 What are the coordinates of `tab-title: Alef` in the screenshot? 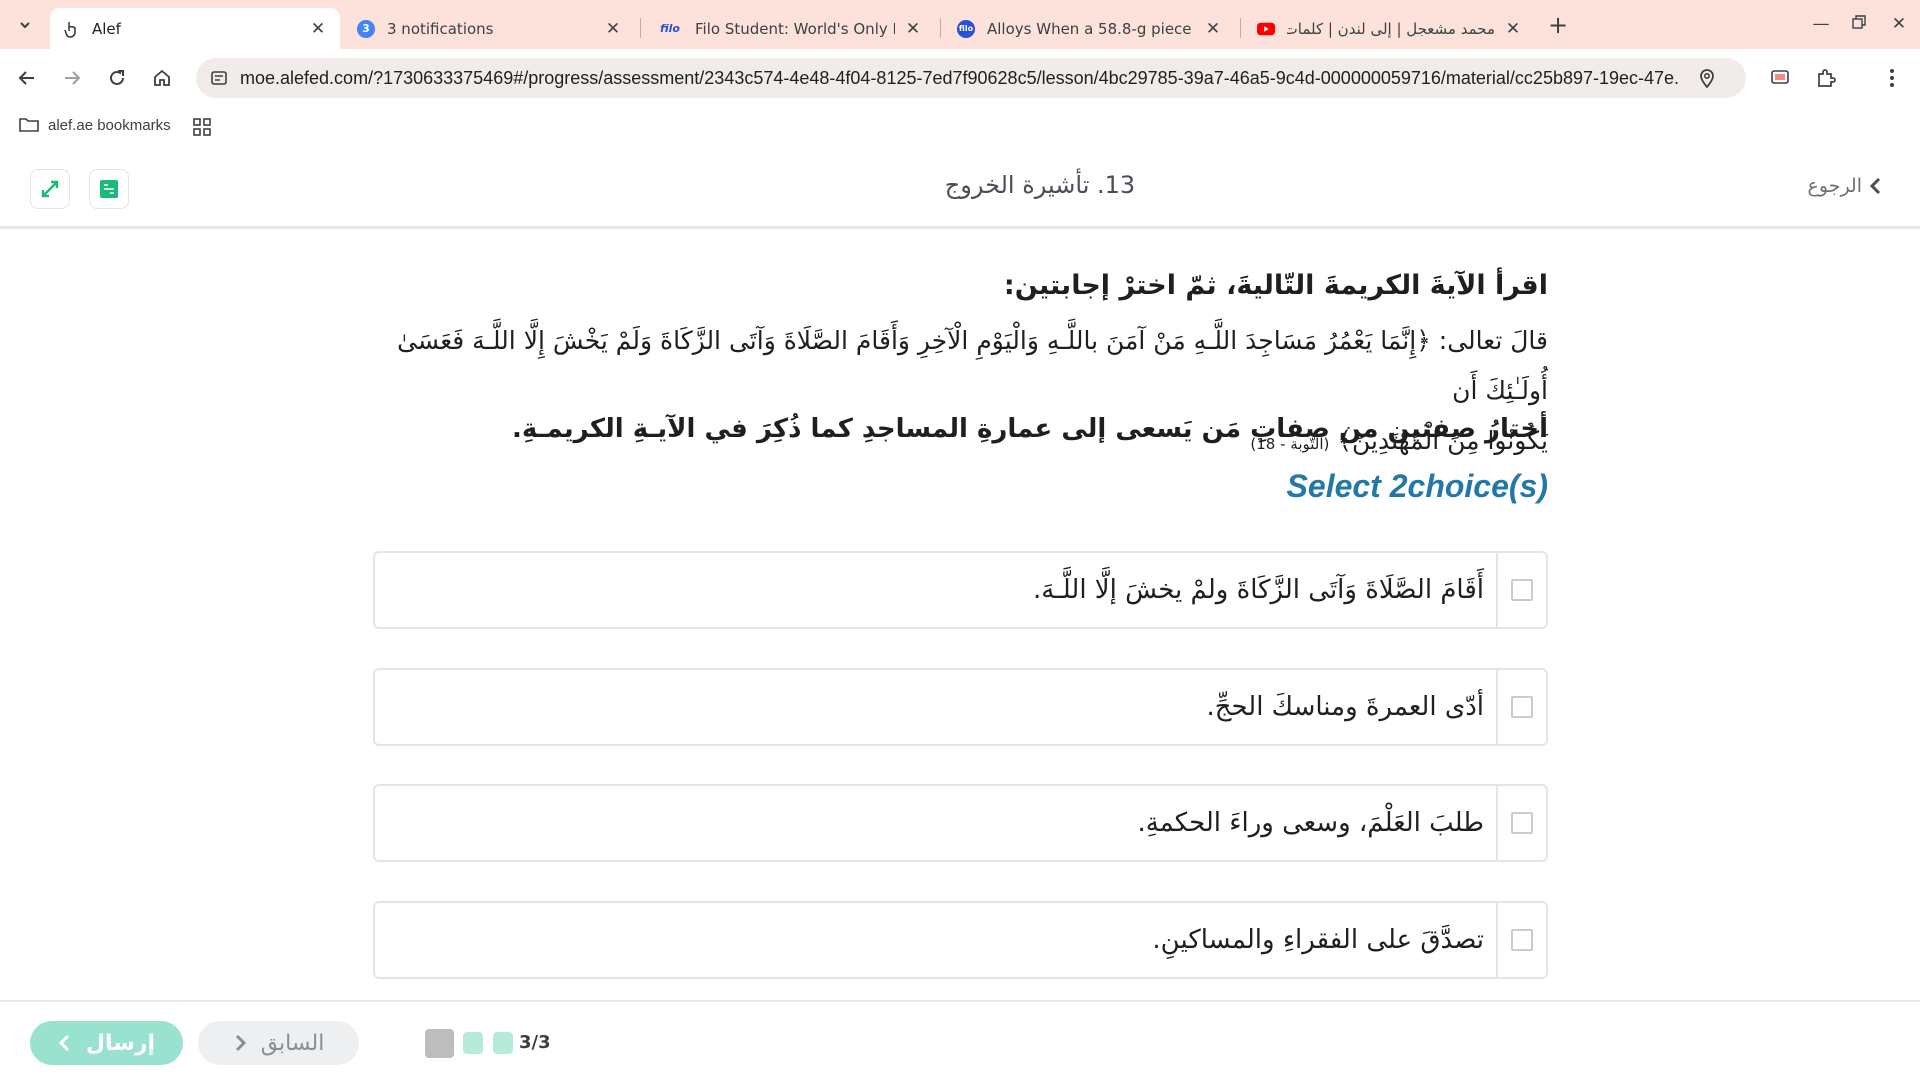 It's located at (106, 28).